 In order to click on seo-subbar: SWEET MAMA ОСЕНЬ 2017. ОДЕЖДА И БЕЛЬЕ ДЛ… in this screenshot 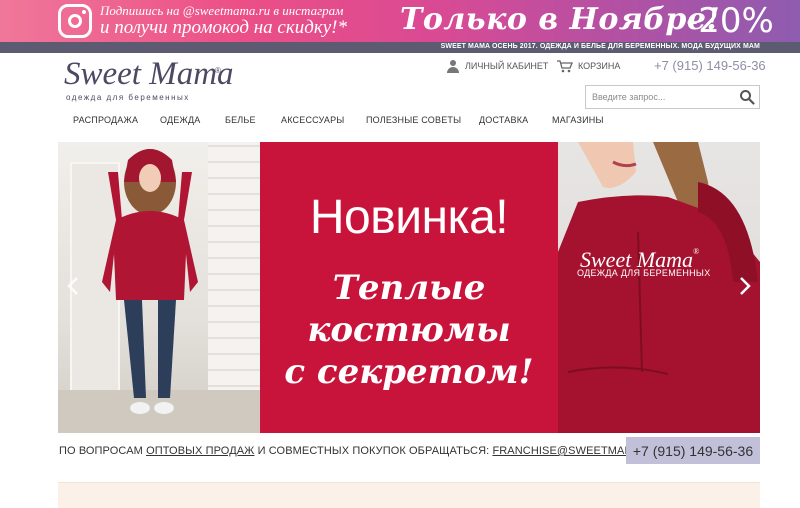, I will do `click(400, 47)`.